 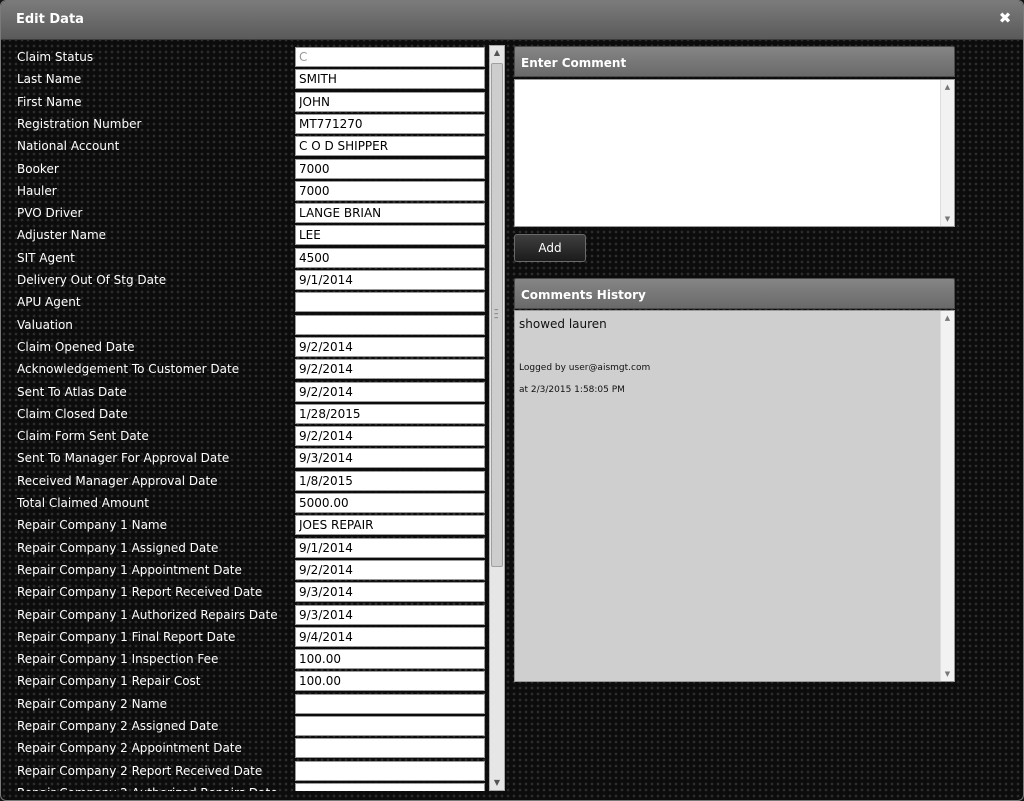 I want to click on field-label: Repair Company 1 Name, so click(x=92, y=525).